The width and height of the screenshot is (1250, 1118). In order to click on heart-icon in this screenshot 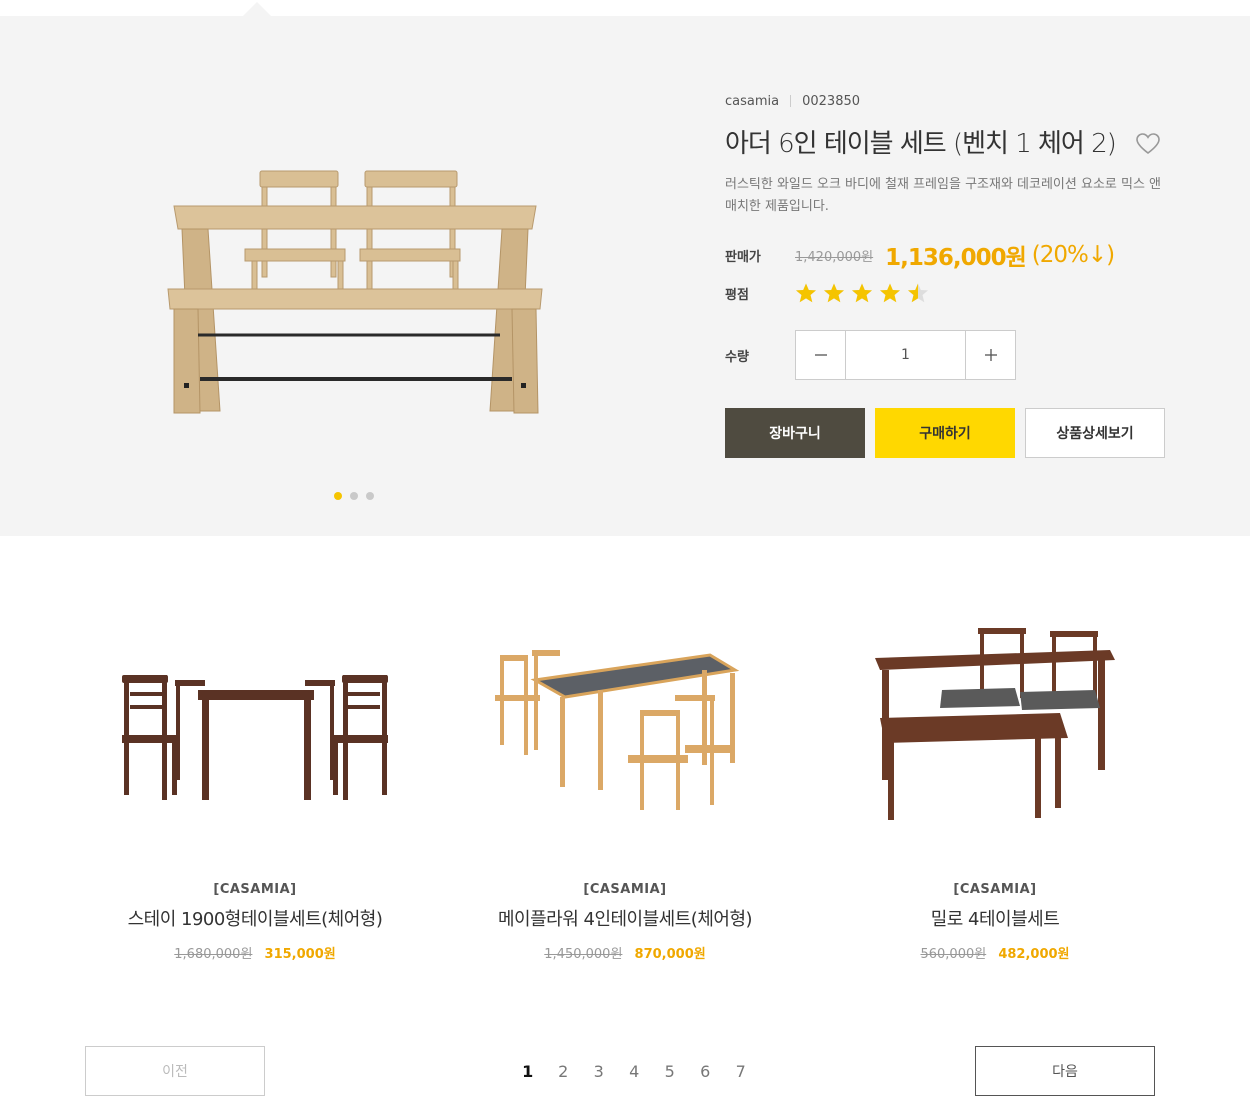, I will do `click(1148, 144)`.